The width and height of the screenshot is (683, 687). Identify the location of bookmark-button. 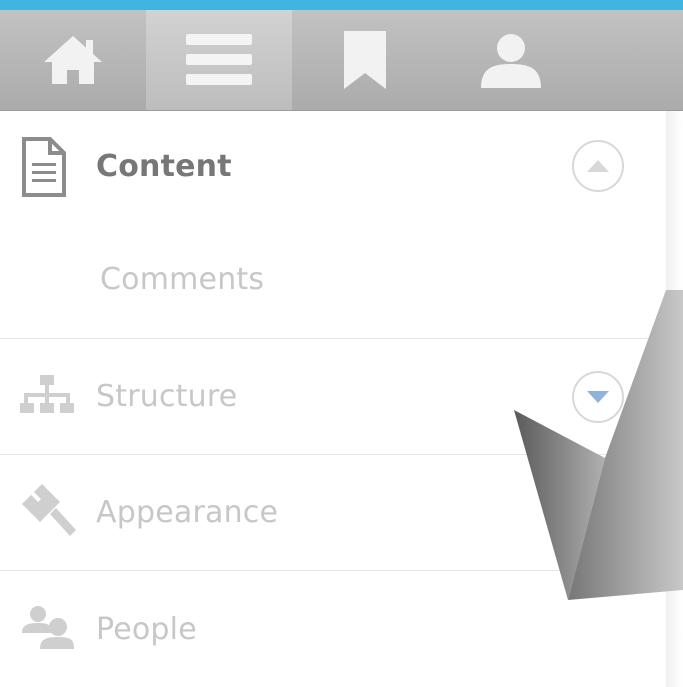
(365, 60).